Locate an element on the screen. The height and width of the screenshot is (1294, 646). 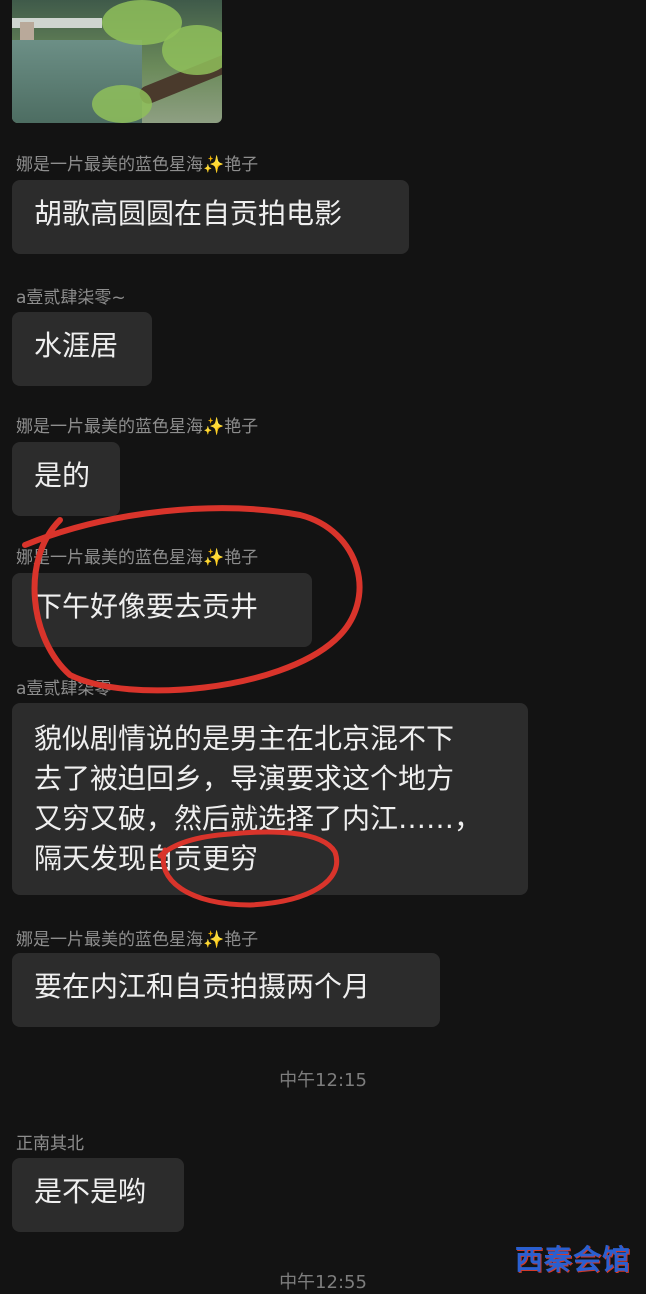
message-text-line: 又穷又破，然后就选择了内江……， is located at coordinates (258, 818).